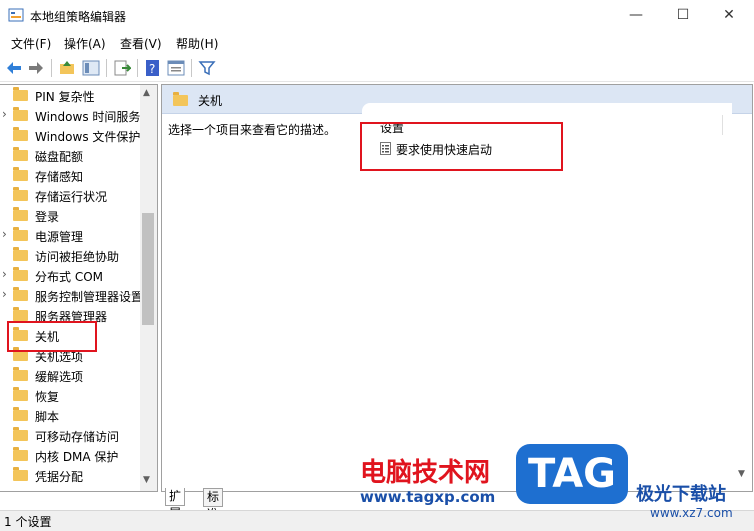  I want to click on title-bar: 本地组策略编辑器 — ☐ ✕, so click(377, 15).